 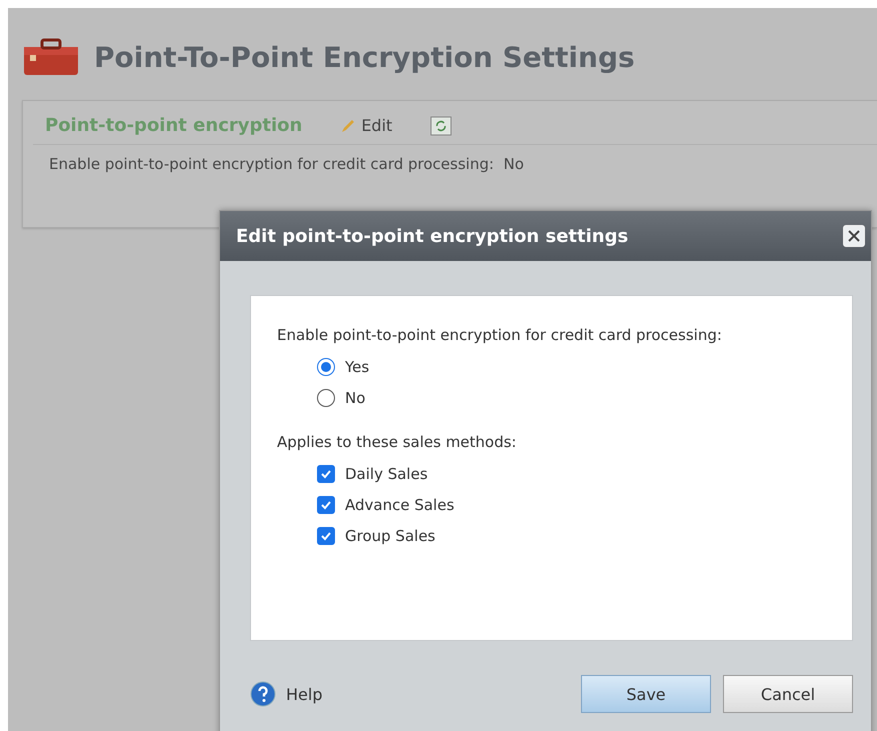 I want to click on page-title: Point-To-Point Encryption Settings, so click(x=364, y=57).